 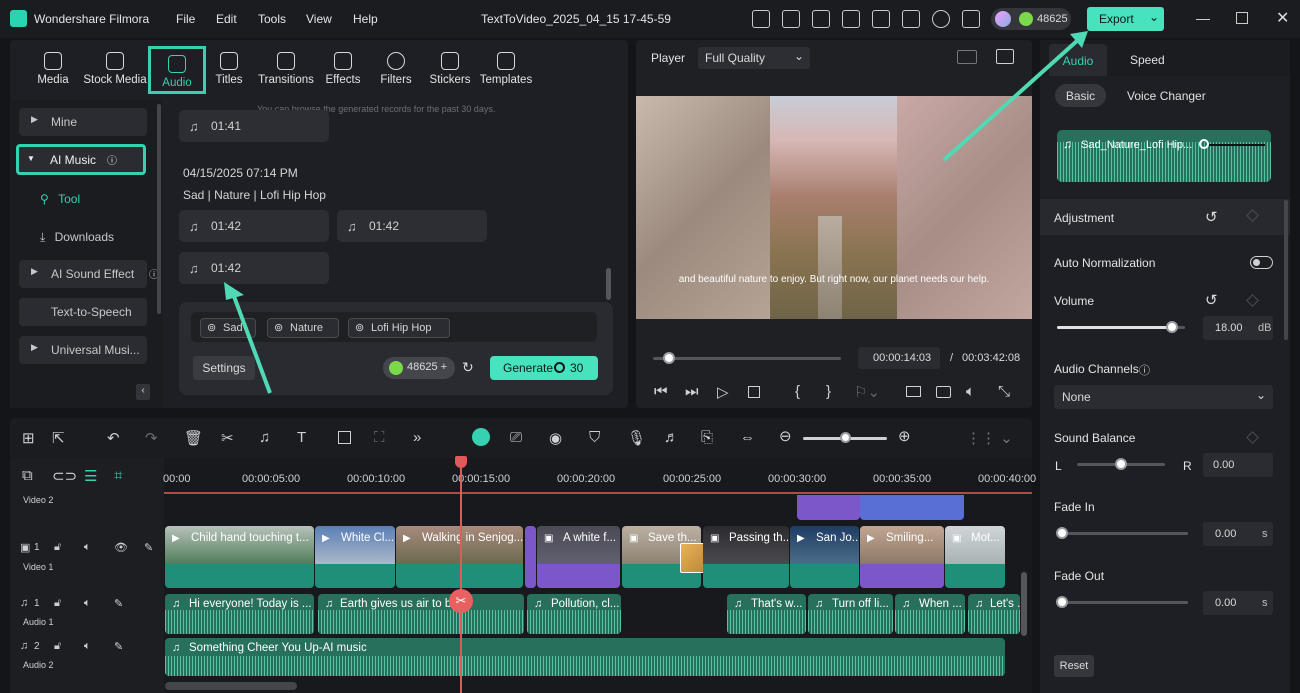 What do you see at coordinates (251, 342) in the screenshot?
I see `arrow-to-clip` at bounding box center [251, 342].